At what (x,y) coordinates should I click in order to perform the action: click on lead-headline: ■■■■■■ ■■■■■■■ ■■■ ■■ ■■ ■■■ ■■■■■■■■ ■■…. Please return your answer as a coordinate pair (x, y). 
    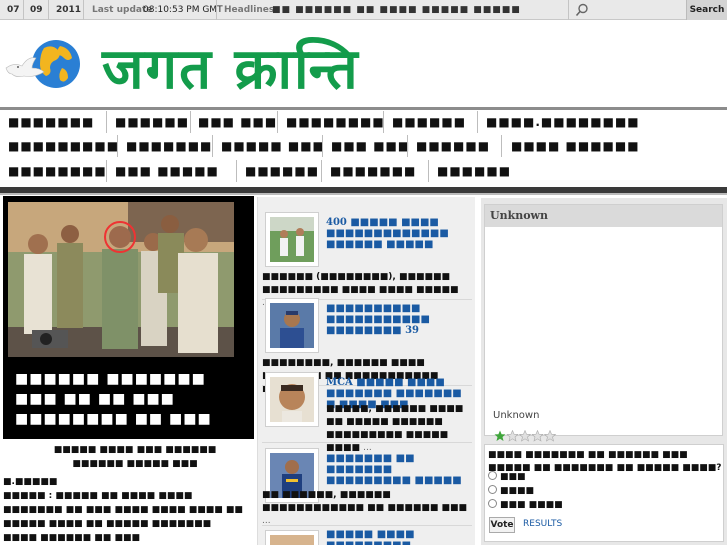
    Looking at the image, I should click on (125, 399).